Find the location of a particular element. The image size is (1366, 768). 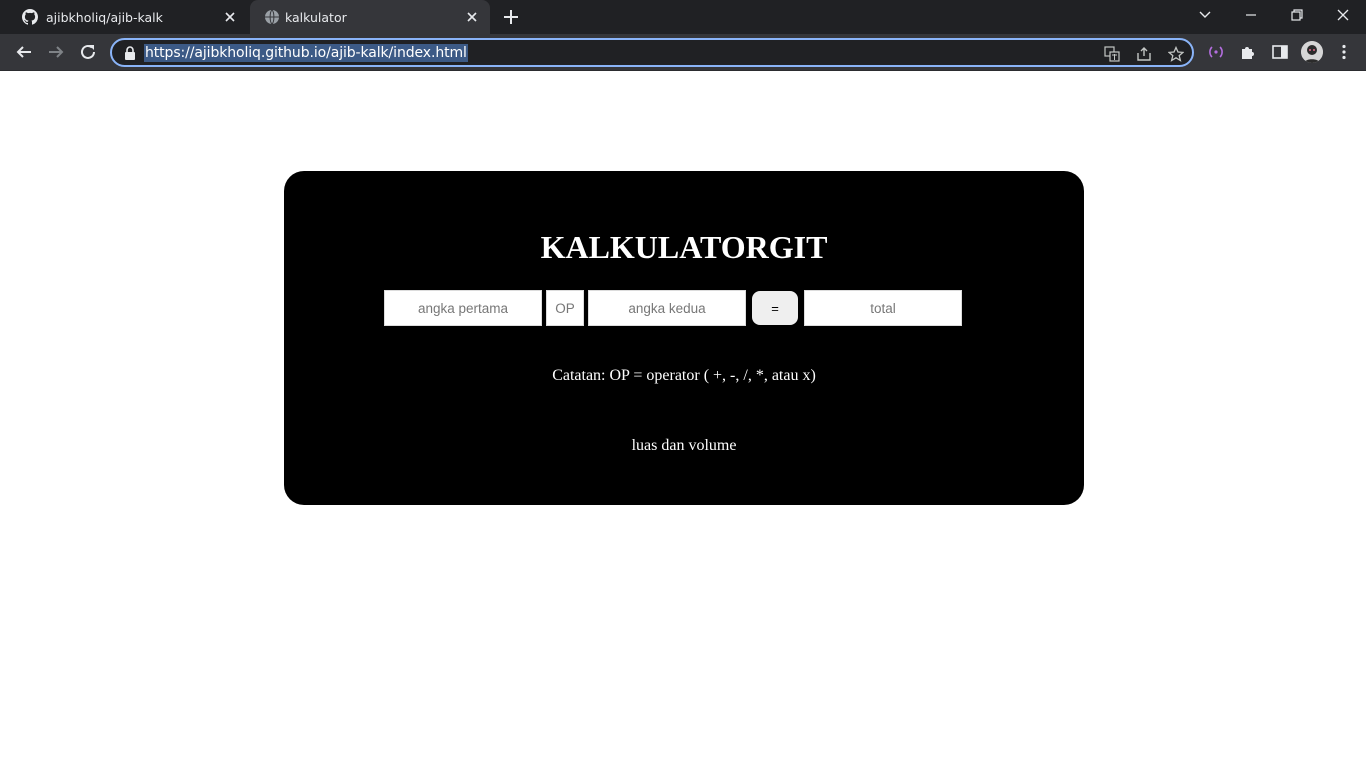

restore-icon is located at coordinates (1297, 15).